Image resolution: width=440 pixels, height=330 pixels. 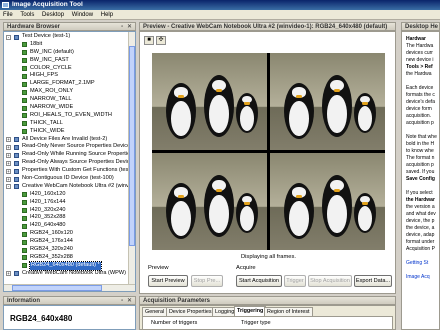 I want to click on help-link: Getting St, so click(x=417, y=263).